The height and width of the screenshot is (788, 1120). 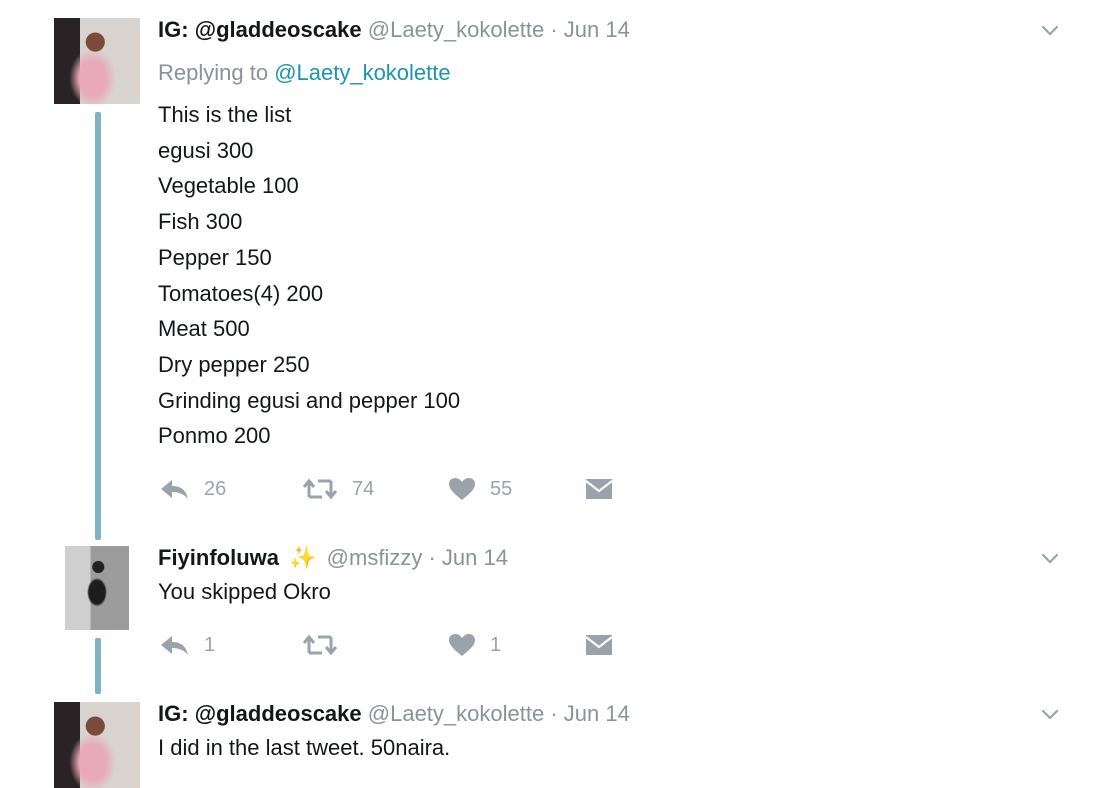 What do you see at coordinates (192, 489) in the screenshot?
I see `reply-button: 26` at bounding box center [192, 489].